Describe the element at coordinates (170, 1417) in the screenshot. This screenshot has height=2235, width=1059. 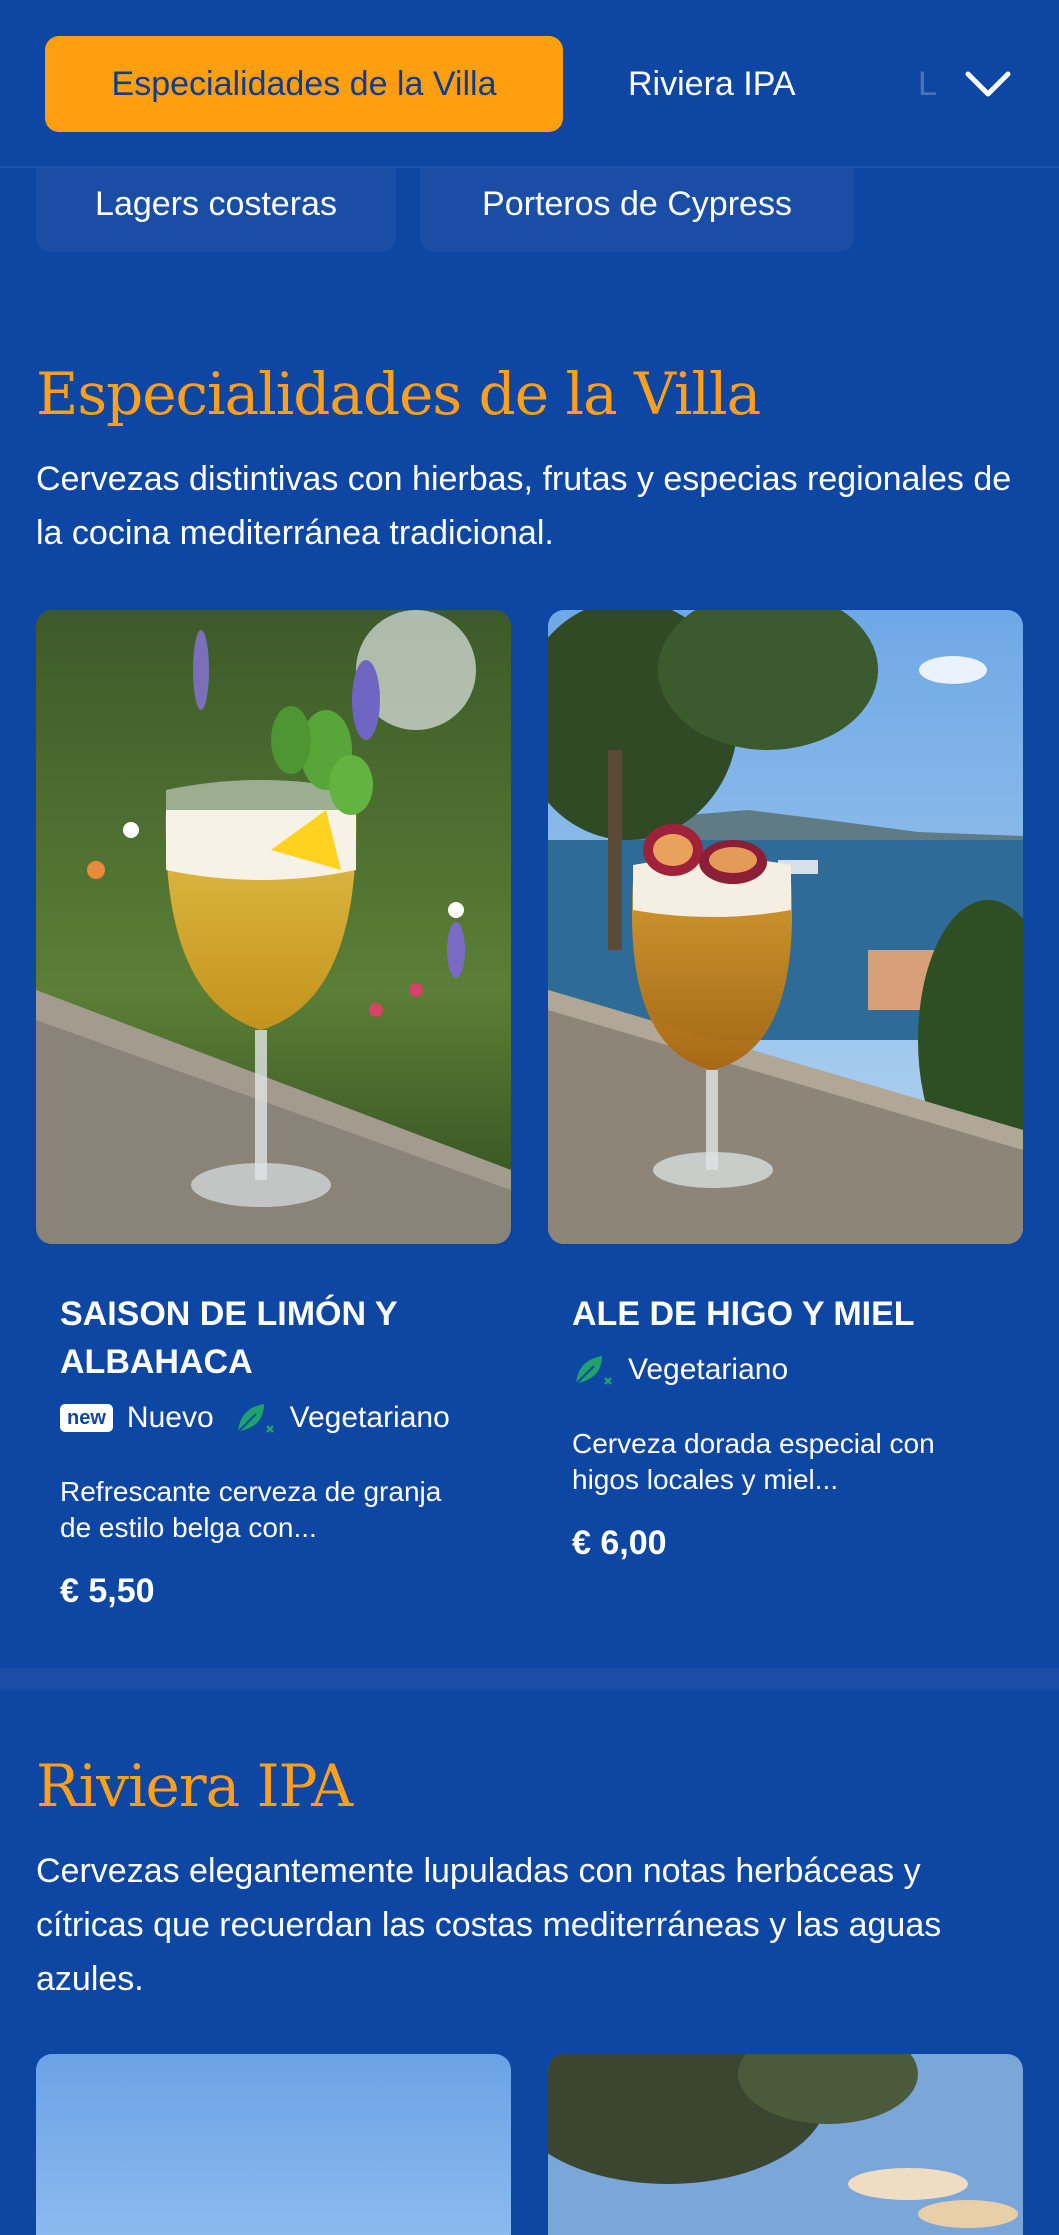
I see `tag-nuevo: Nuevo` at that location.